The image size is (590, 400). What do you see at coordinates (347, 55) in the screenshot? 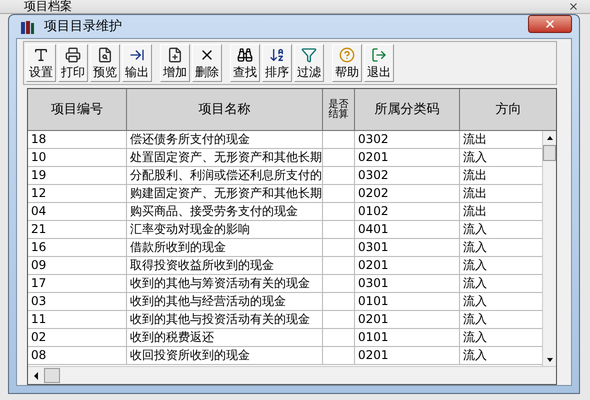
I see `help-icon` at bounding box center [347, 55].